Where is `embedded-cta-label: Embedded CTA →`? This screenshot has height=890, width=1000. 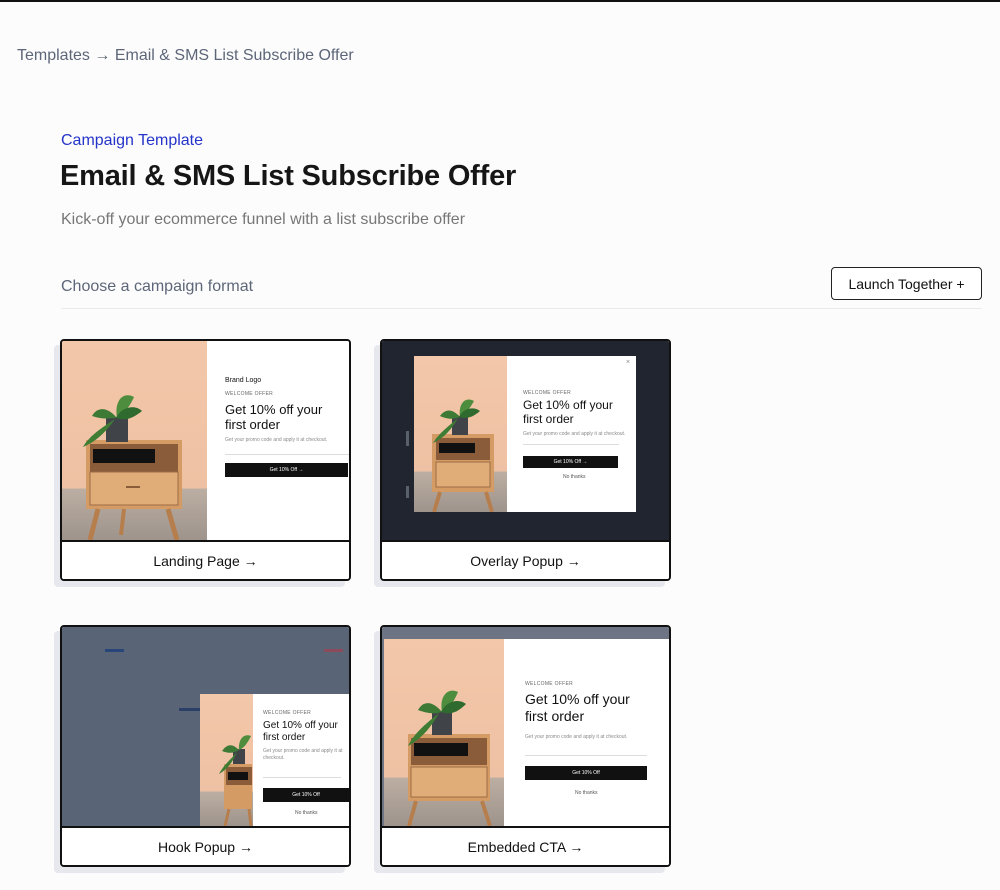
embedded-cta-label: Embedded CTA → is located at coordinates (525, 845).